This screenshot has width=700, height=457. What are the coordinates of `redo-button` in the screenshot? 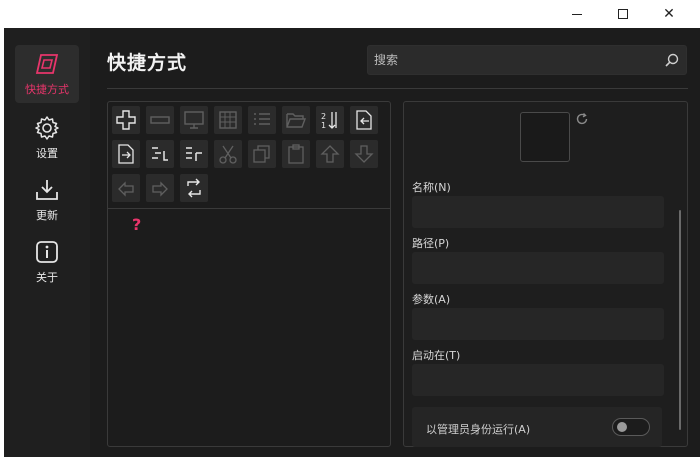 It's located at (160, 188).